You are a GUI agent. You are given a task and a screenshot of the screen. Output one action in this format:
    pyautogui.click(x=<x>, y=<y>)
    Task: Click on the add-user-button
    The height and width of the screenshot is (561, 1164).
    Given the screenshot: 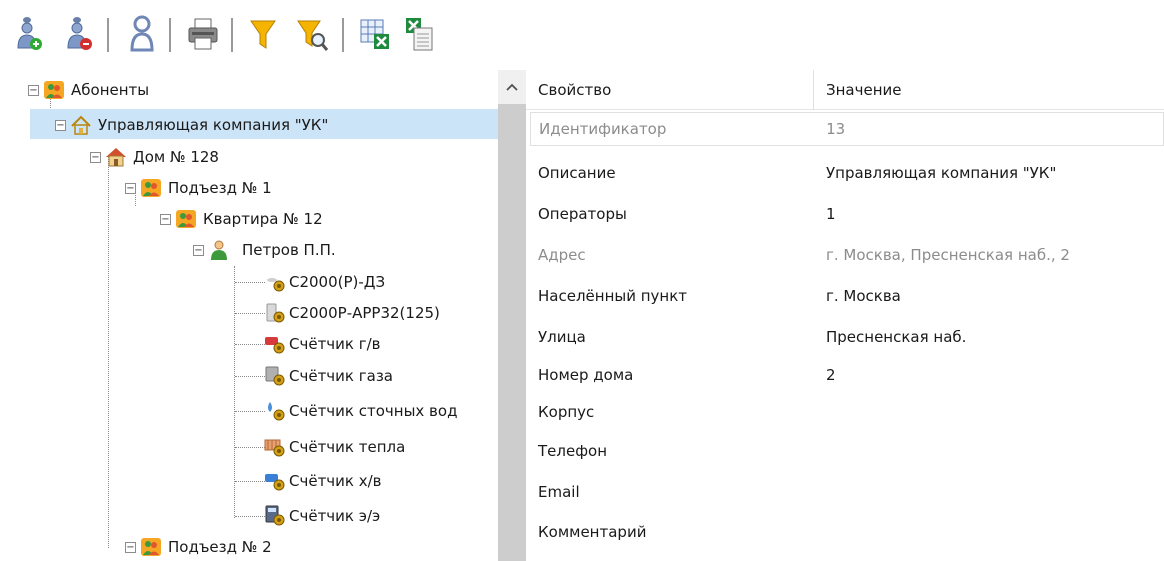 What is the action you would take?
    pyautogui.click(x=29, y=34)
    